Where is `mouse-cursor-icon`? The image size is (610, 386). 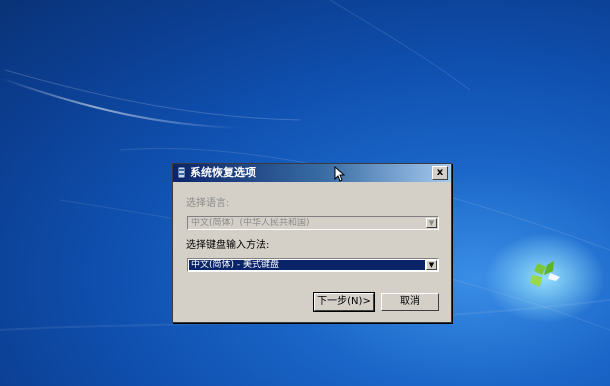 mouse-cursor-icon is located at coordinates (339, 174).